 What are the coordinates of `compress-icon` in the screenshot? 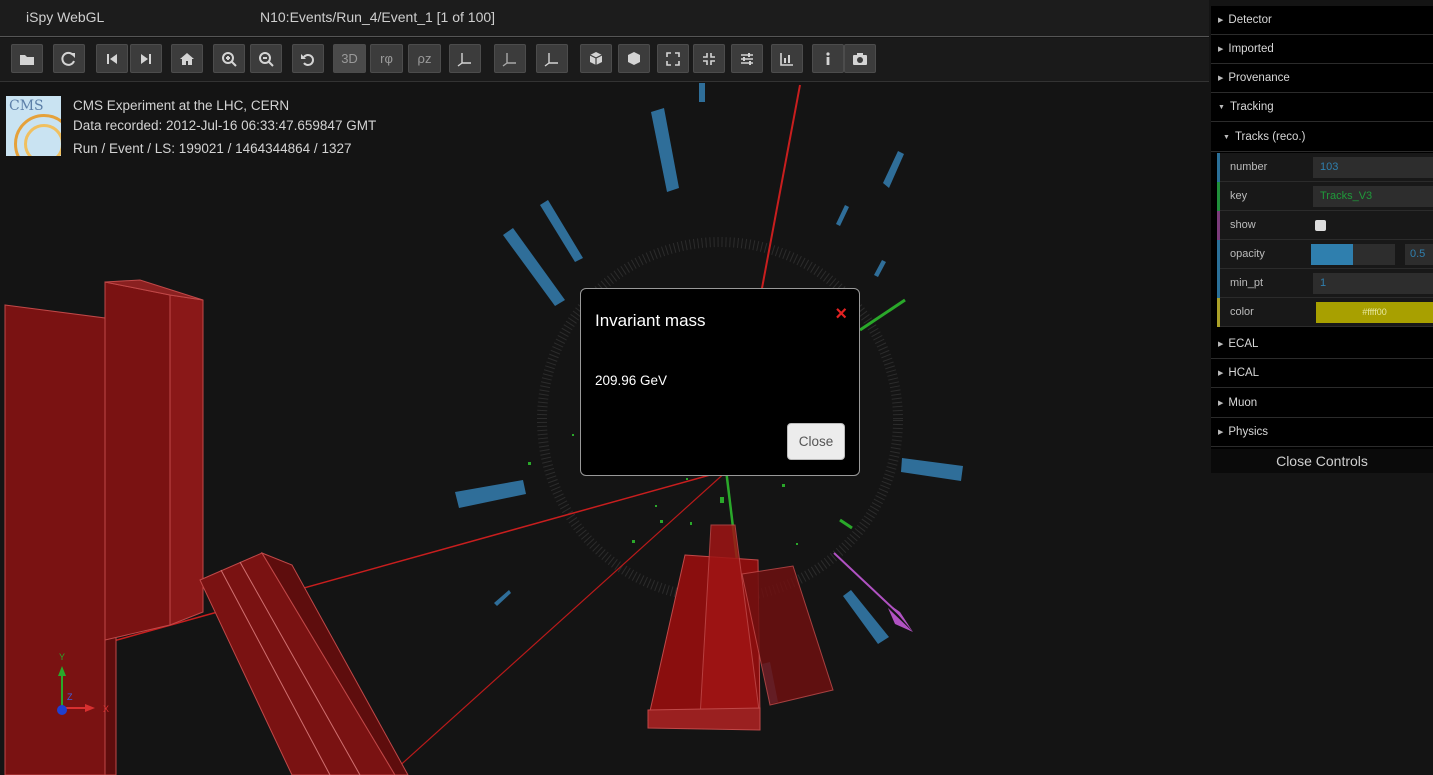 It's located at (709, 58).